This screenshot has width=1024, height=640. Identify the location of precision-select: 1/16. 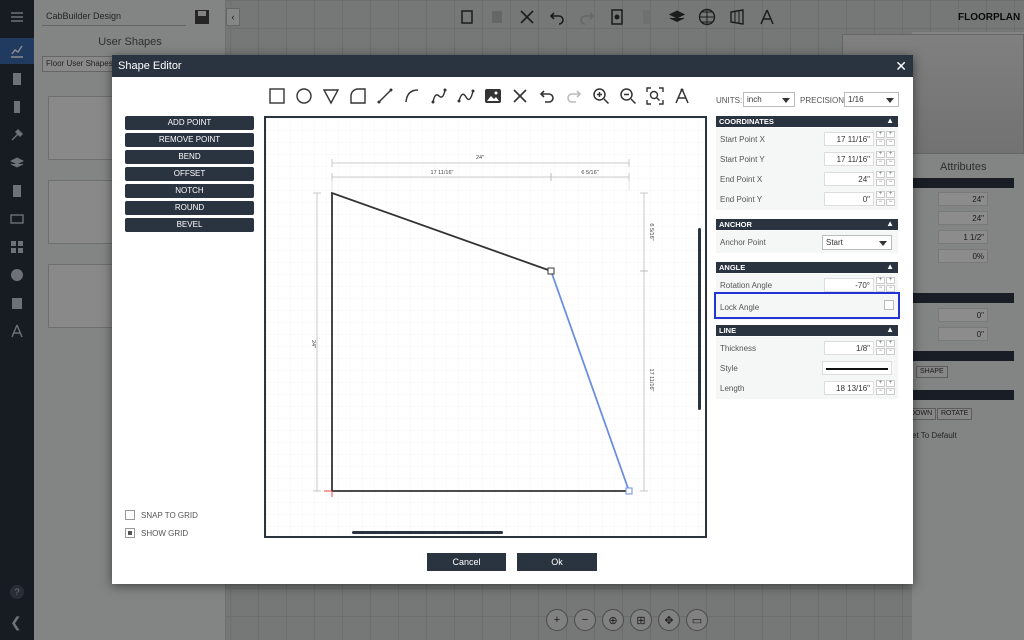
(871, 99).